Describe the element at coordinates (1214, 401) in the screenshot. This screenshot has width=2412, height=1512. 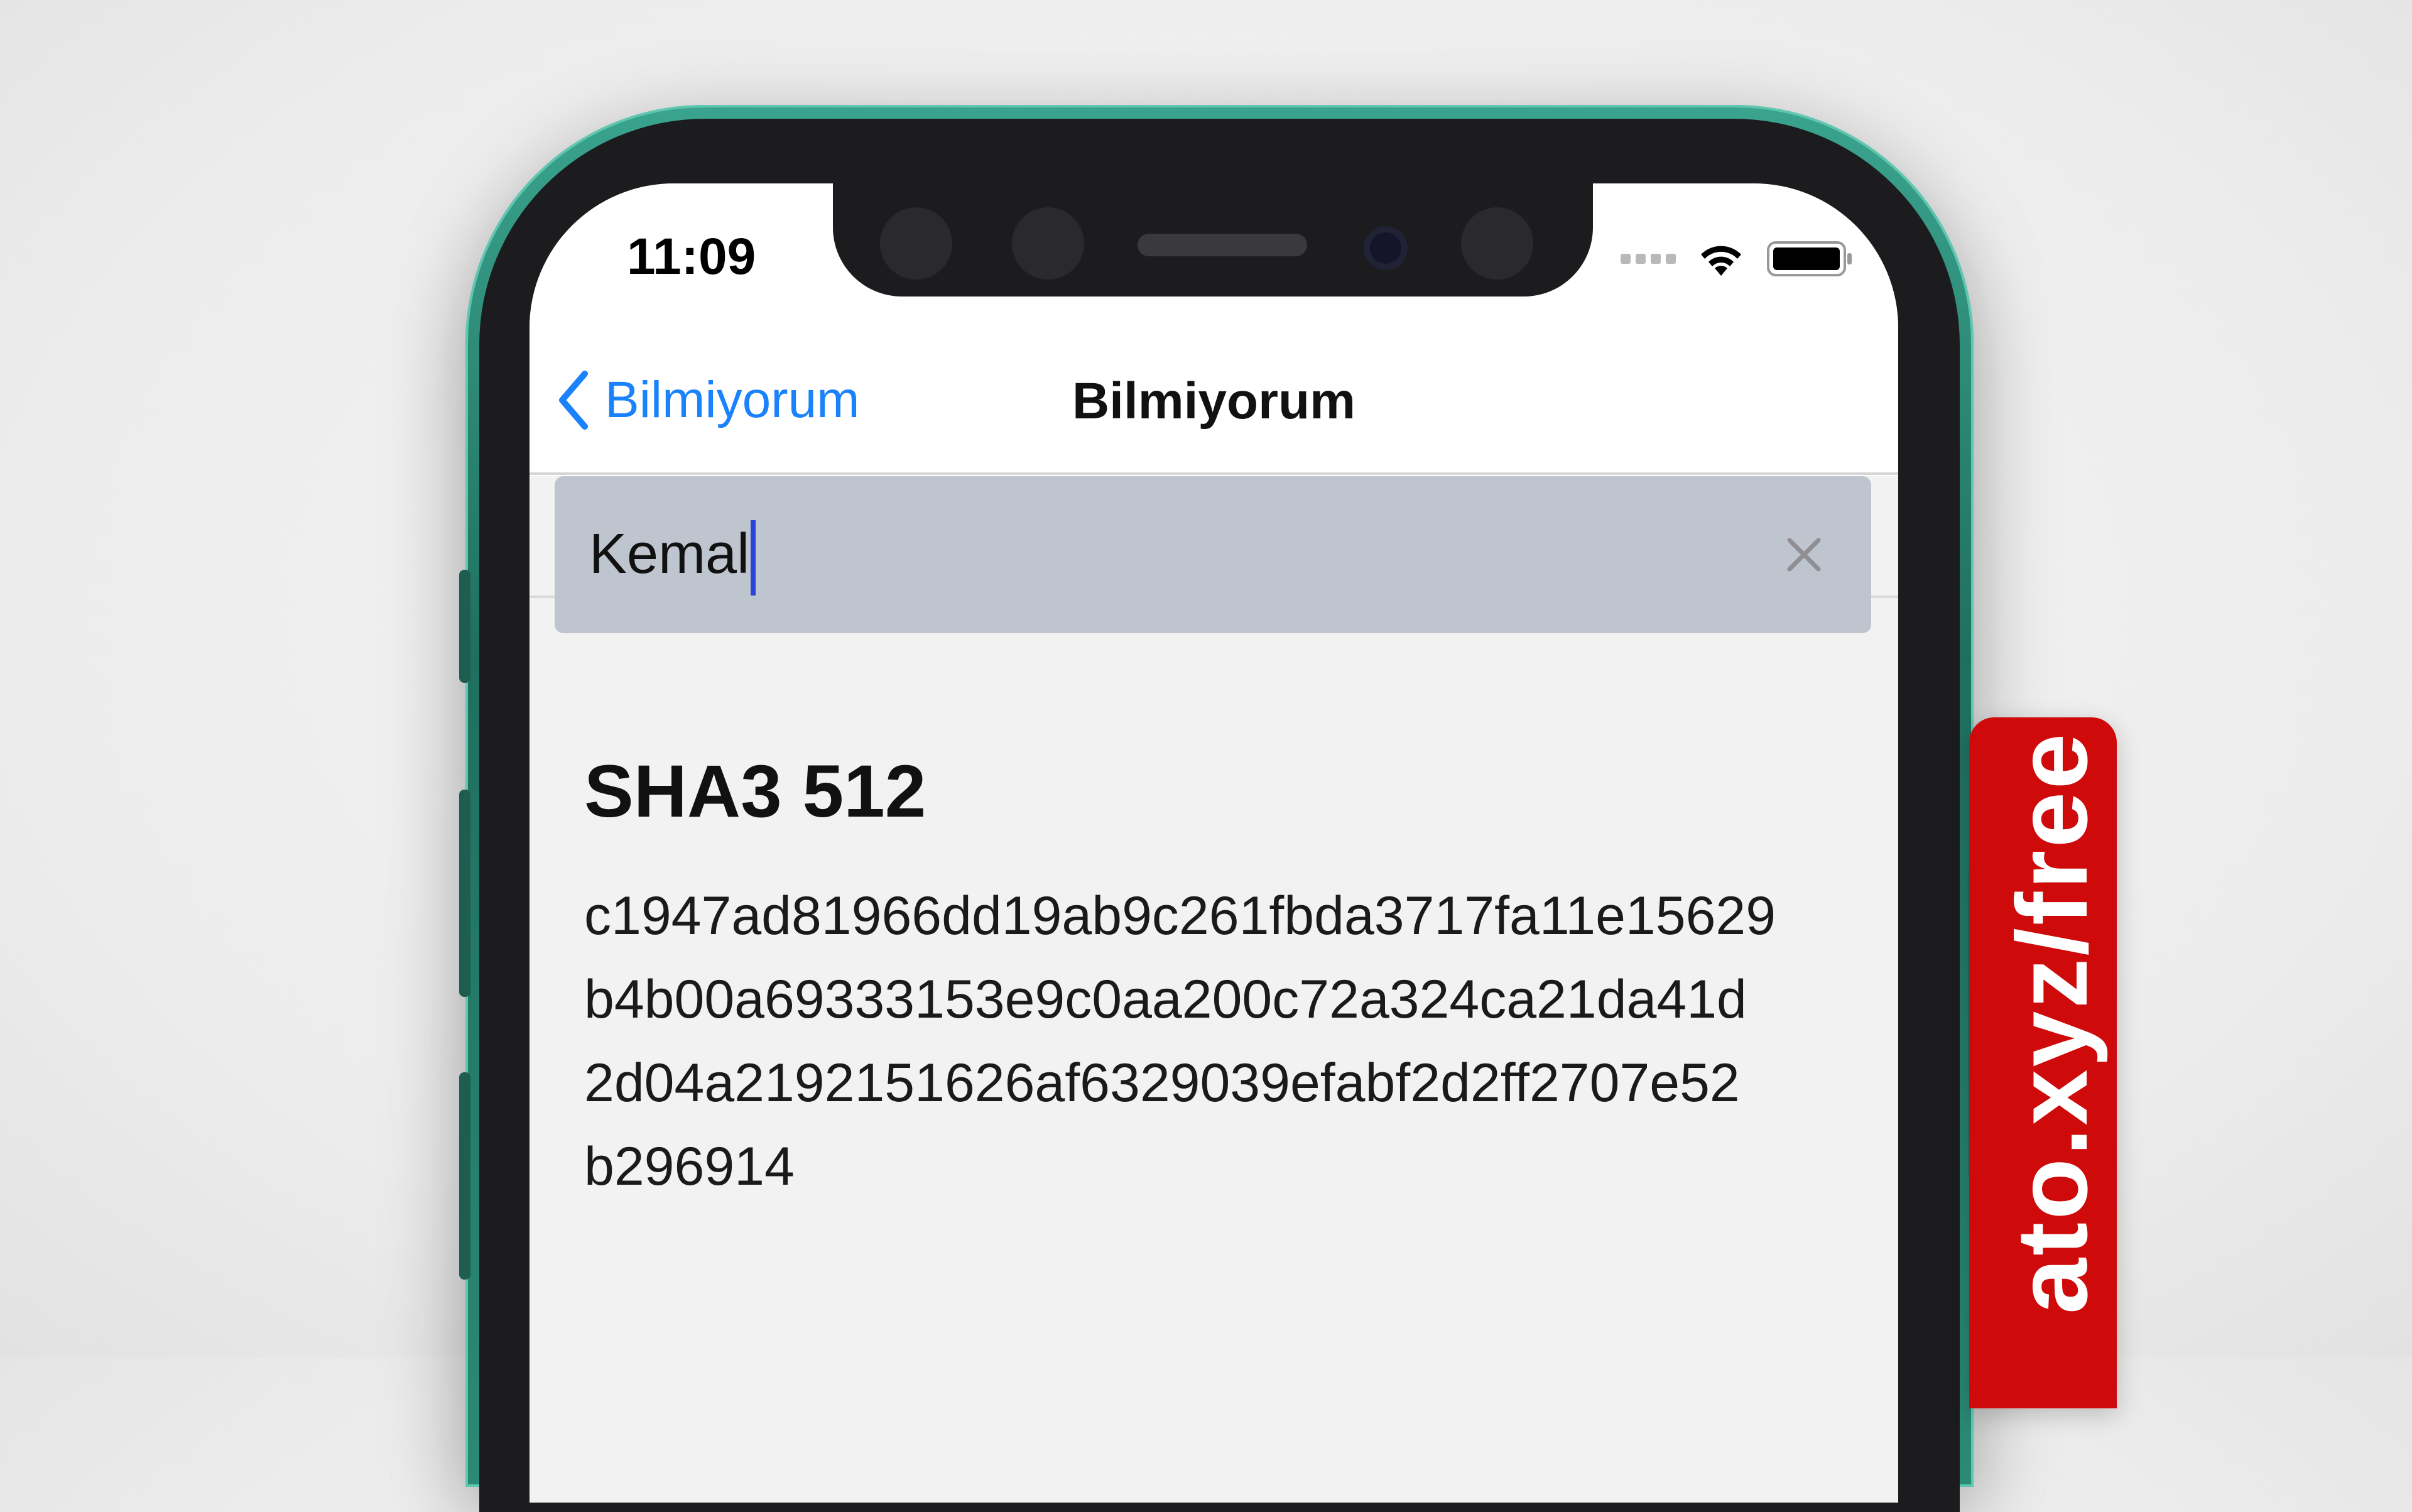
I see `page-title: Bilmiyorum` at that location.